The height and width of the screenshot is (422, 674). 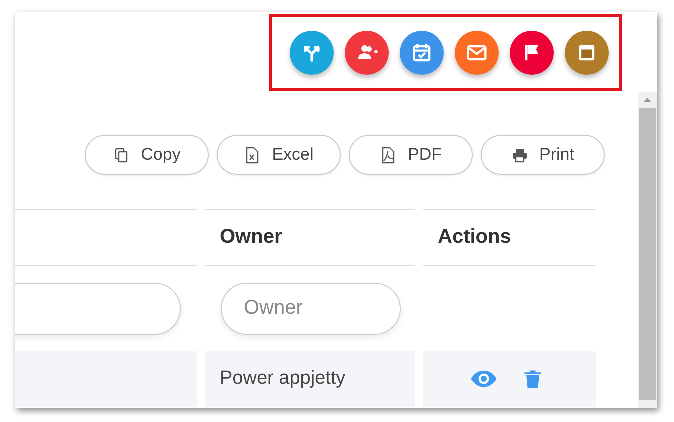 What do you see at coordinates (147, 155) in the screenshot?
I see `copy-button: Copy` at bounding box center [147, 155].